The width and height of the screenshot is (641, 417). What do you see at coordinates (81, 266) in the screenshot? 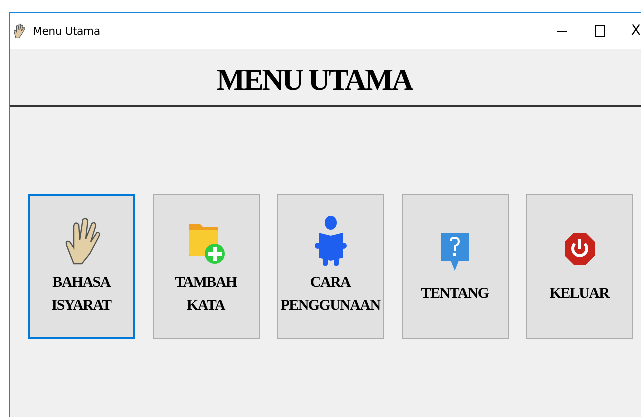
I see `menu-button: BAHASA ISYARAT` at bounding box center [81, 266].